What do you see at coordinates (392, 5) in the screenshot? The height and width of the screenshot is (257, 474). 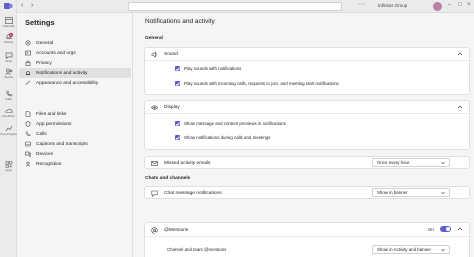 I see `org-name: Infinitus Group` at bounding box center [392, 5].